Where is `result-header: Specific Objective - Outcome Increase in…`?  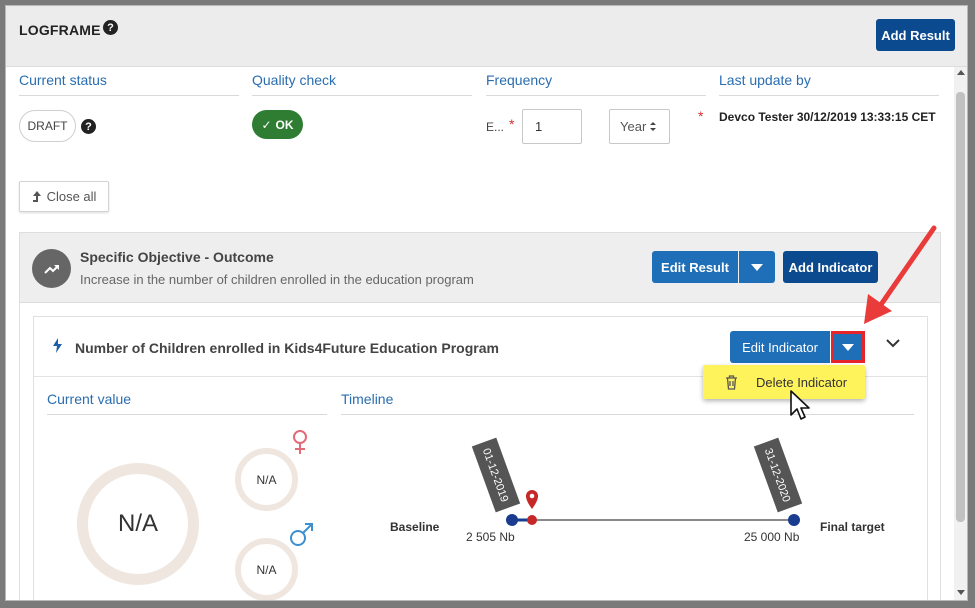
result-header: Specific Objective - Outcome Increase in… is located at coordinates (480, 268).